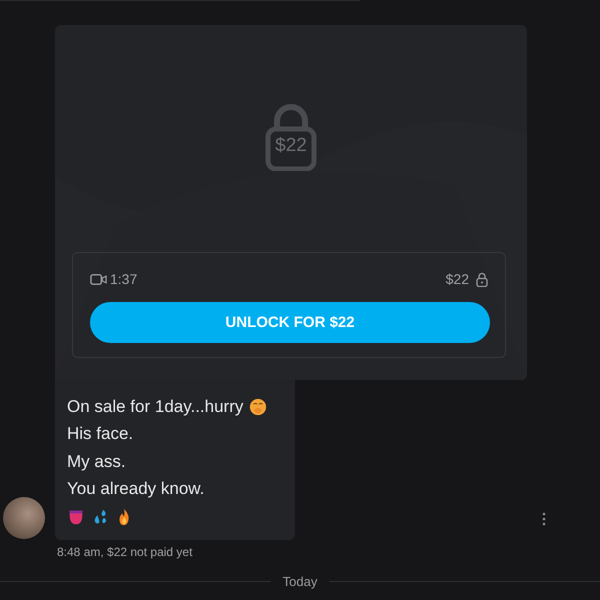  Describe the element at coordinates (100, 434) in the screenshot. I see `message-text: His face.` at that location.